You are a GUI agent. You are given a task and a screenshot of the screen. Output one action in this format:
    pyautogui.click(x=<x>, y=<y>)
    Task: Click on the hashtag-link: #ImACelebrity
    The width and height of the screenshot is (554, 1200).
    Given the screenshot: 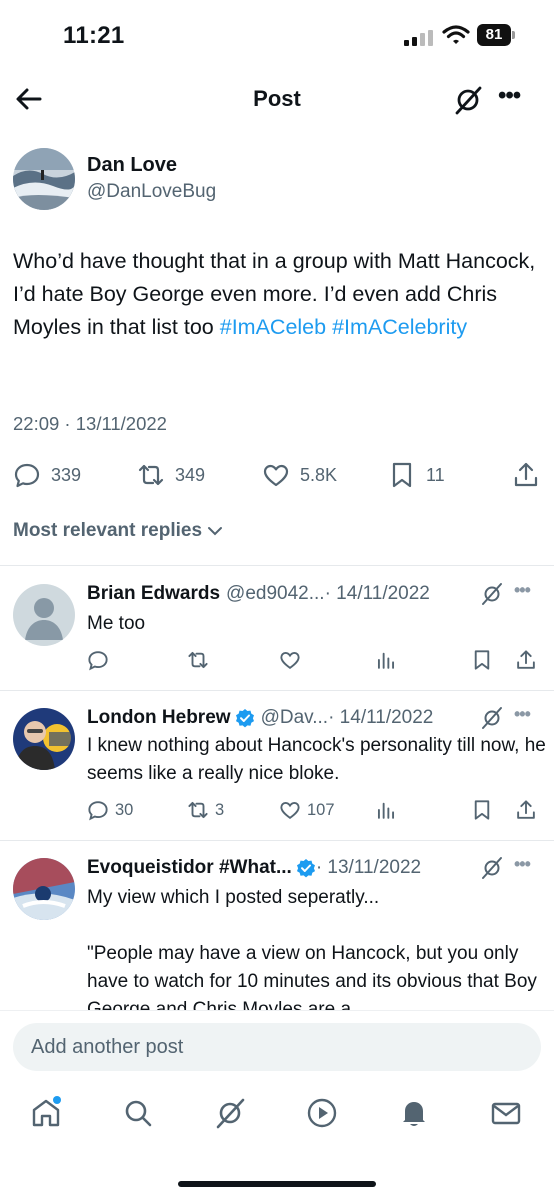 What is the action you would take?
    pyautogui.click(x=399, y=327)
    